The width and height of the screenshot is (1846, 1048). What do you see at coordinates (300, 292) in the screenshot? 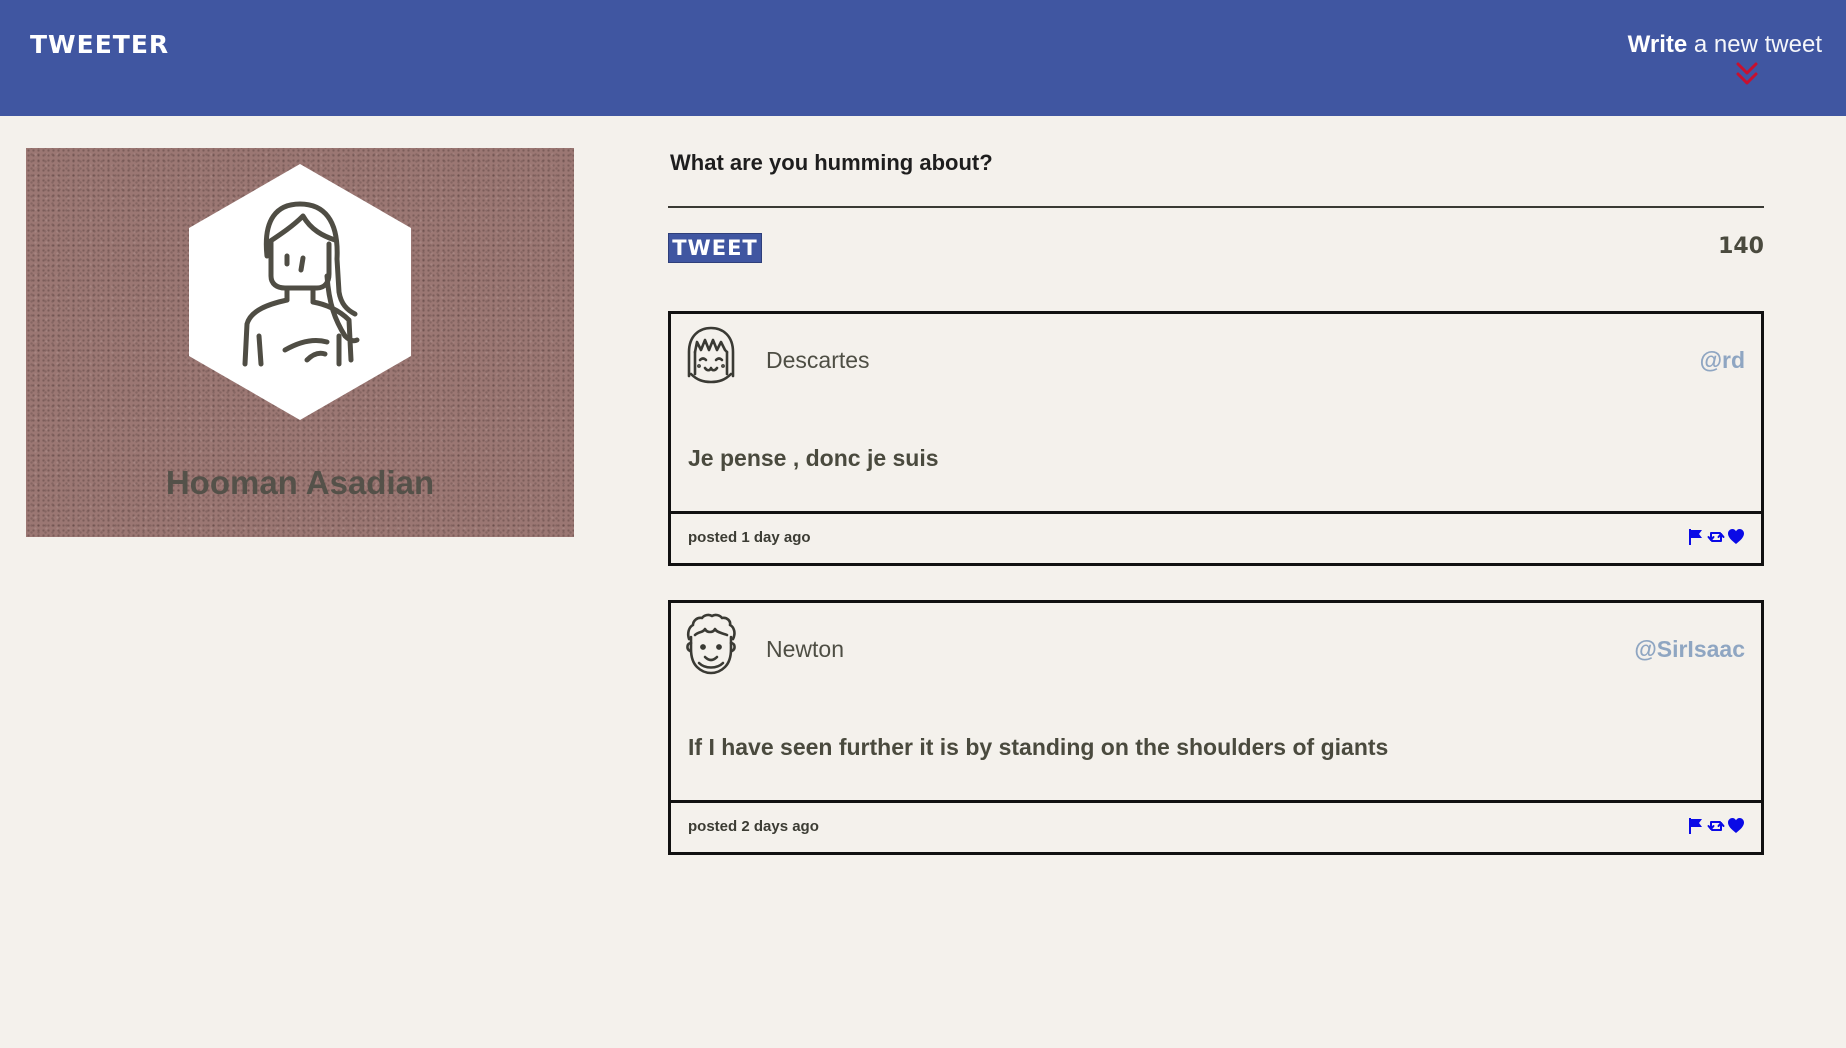
I see `profile-avatar` at bounding box center [300, 292].